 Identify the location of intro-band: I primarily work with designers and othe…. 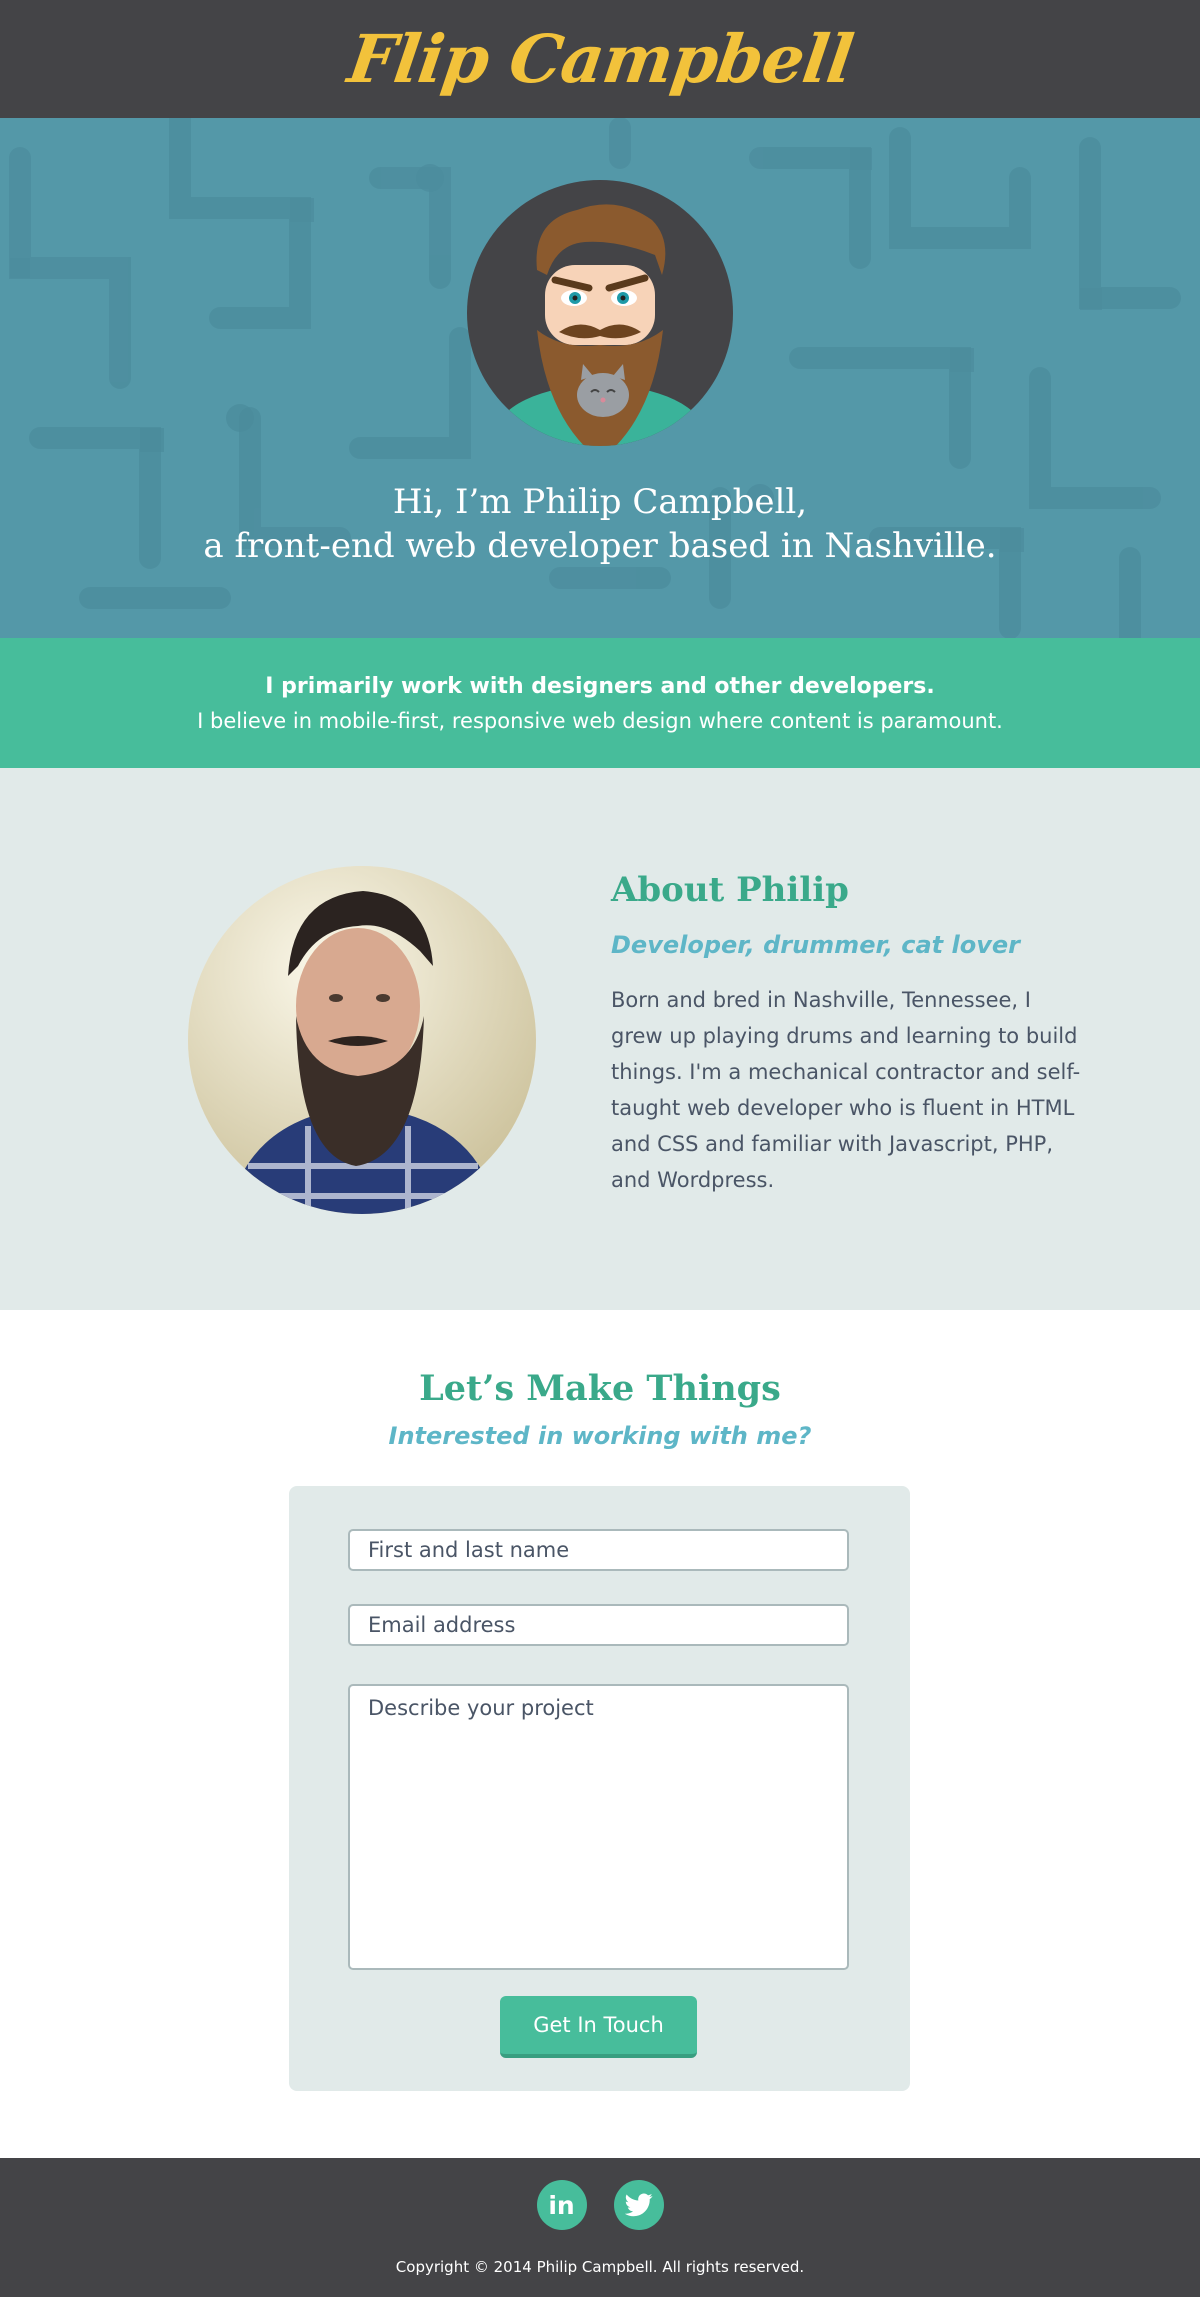
(600, 703).